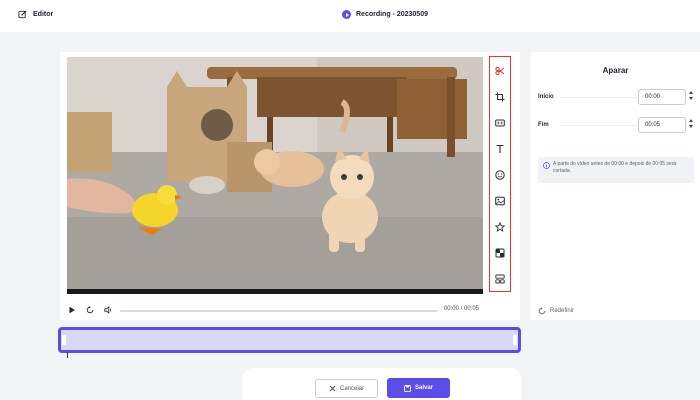 The image size is (700, 400). Describe the element at coordinates (392, 14) in the screenshot. I see `recording-title-text: Recording - 20230509` at that location.